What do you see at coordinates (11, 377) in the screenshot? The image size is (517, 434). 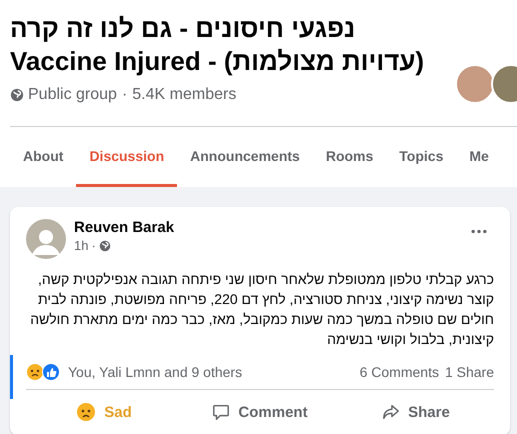 I see `highlight-bar` at bounding box center [11, 377].